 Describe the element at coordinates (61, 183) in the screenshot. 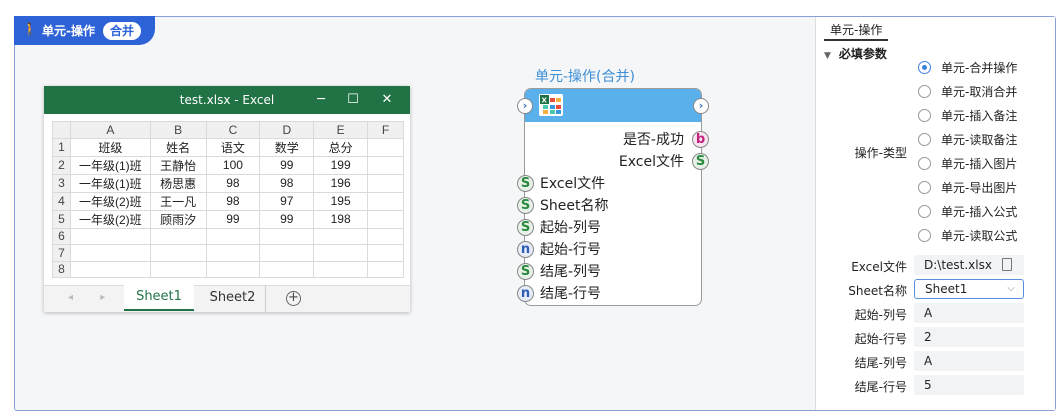

I see `row-header: 3` at that location.